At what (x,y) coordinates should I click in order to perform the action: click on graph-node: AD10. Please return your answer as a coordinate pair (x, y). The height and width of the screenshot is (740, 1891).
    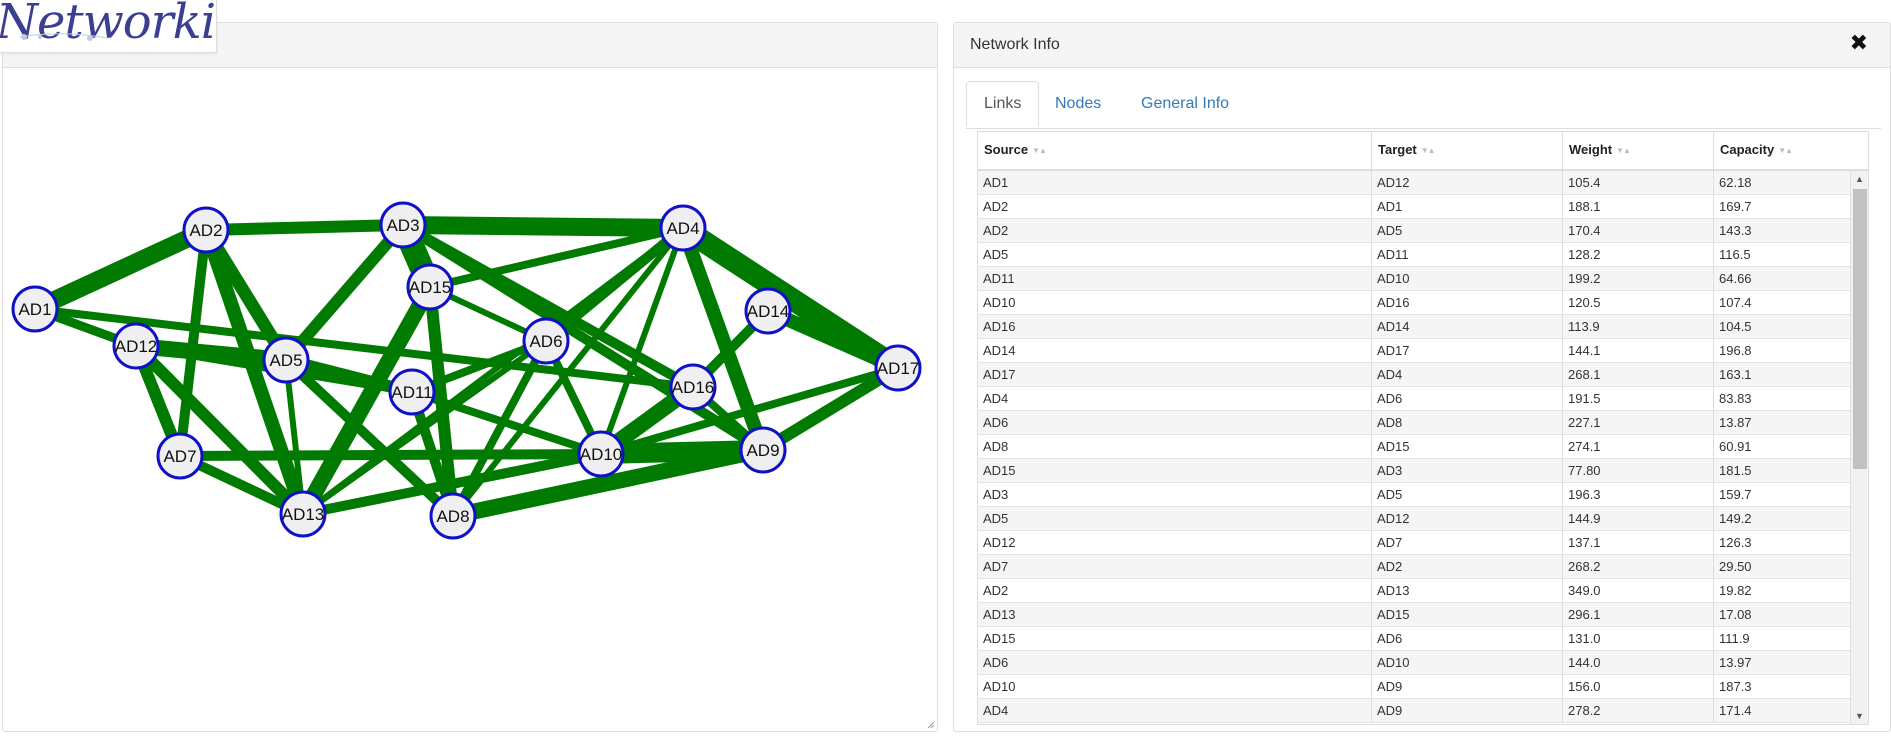
    Looking at the image, I should click on (601, 454).